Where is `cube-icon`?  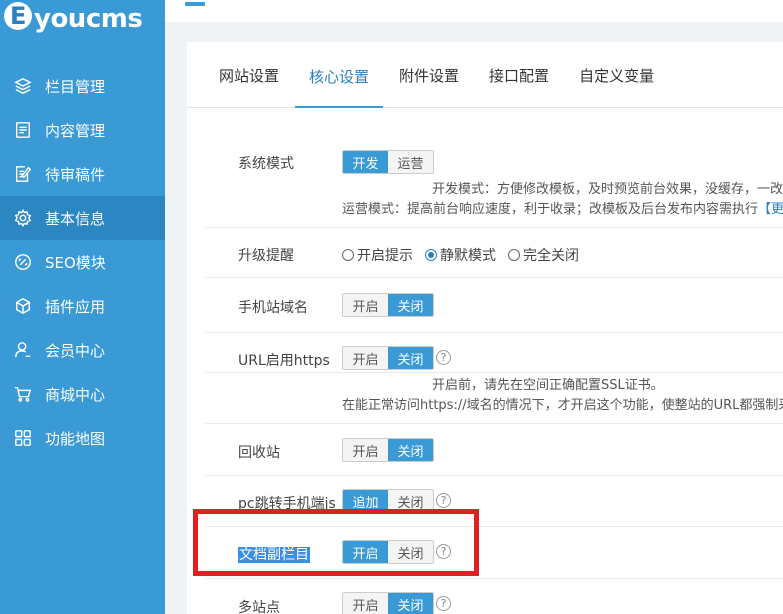 cube-icon is located at coordinates (23, 306).